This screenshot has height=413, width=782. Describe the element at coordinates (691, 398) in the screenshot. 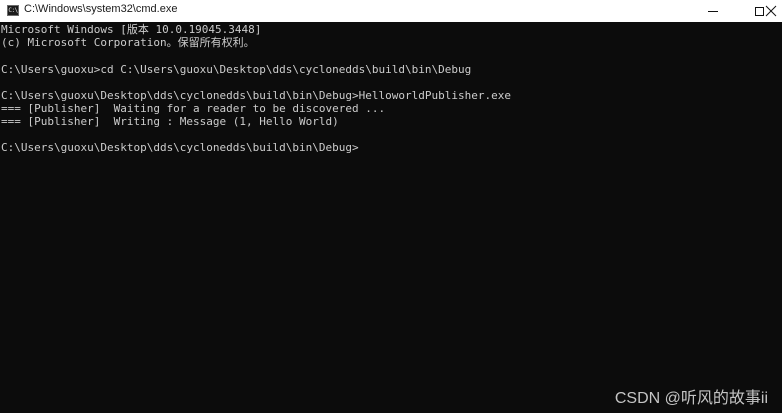

I see `watermark: CSDN @听风的故事ii` at that location.